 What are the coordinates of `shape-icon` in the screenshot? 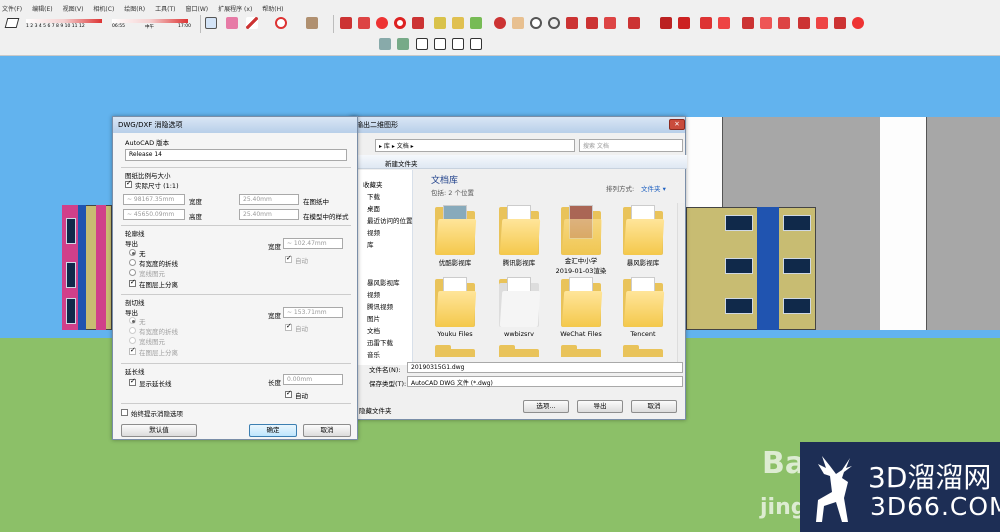 It's located at (312, 23).